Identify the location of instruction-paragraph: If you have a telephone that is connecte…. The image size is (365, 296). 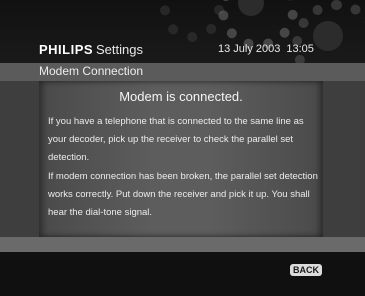
(176, 139).